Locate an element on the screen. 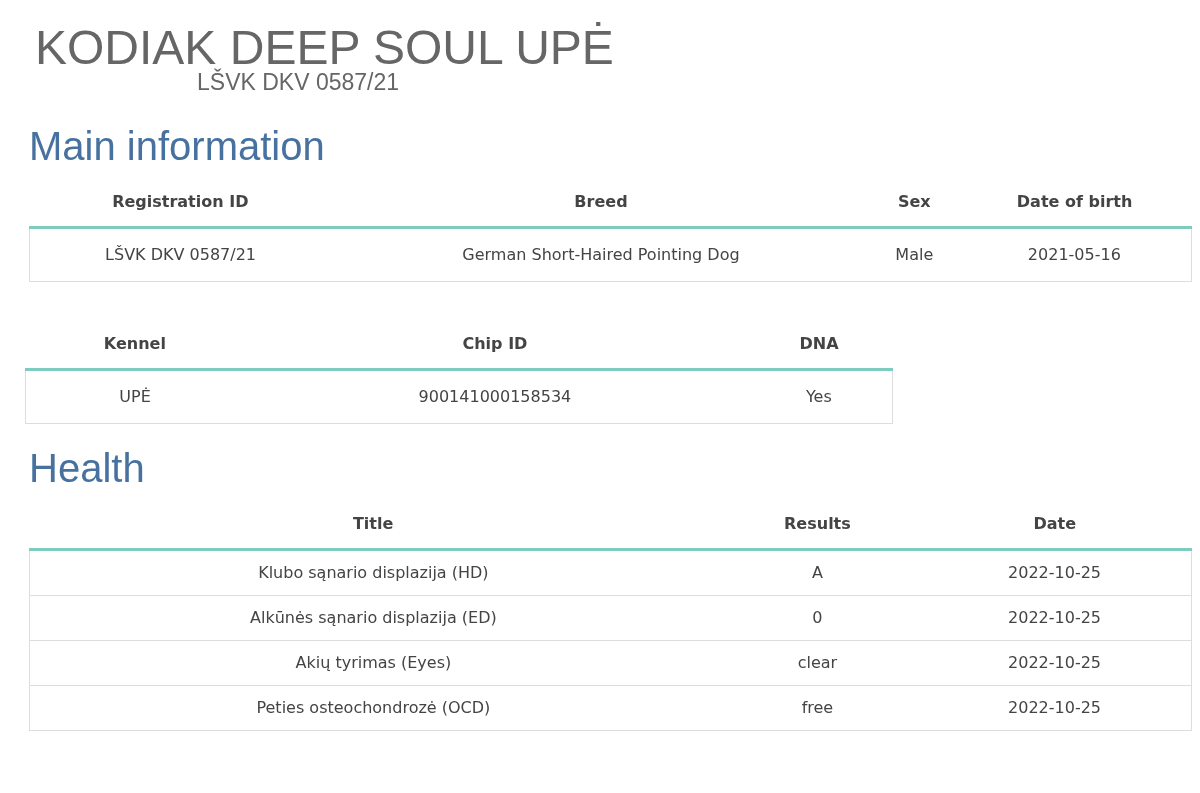 The width and height of the screenshot is (1200, 793). table-cell: 0 is located at coordinates (817, 618).